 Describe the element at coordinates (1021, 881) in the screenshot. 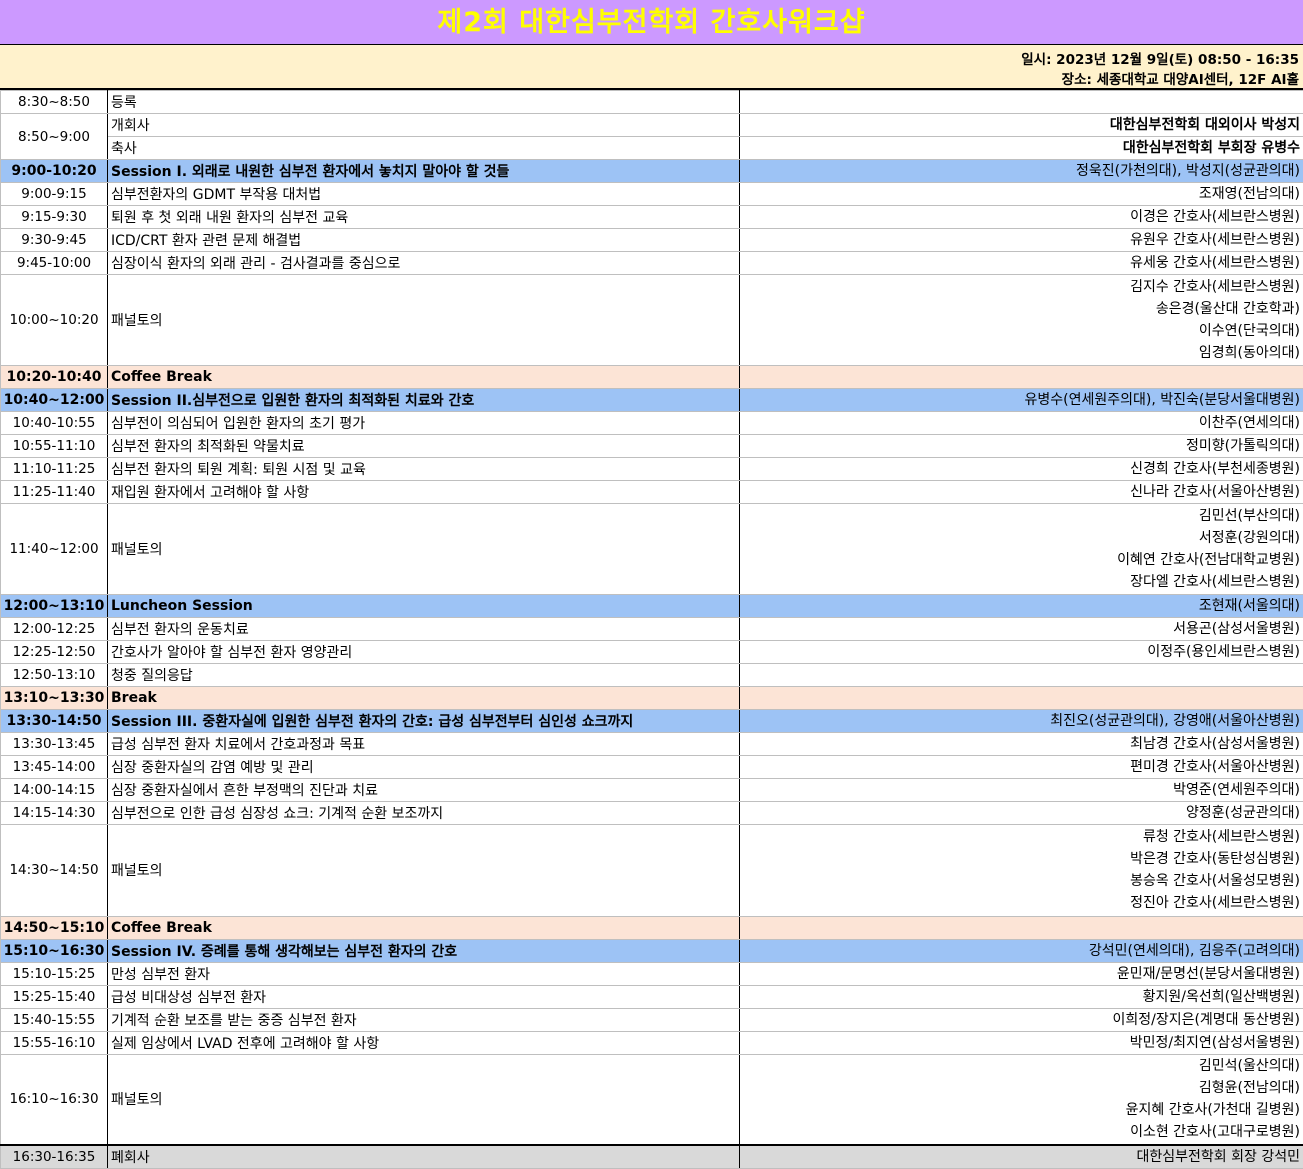

I see `speaker-name: 봉승옥 간호사(서울성모병원)` at that location.